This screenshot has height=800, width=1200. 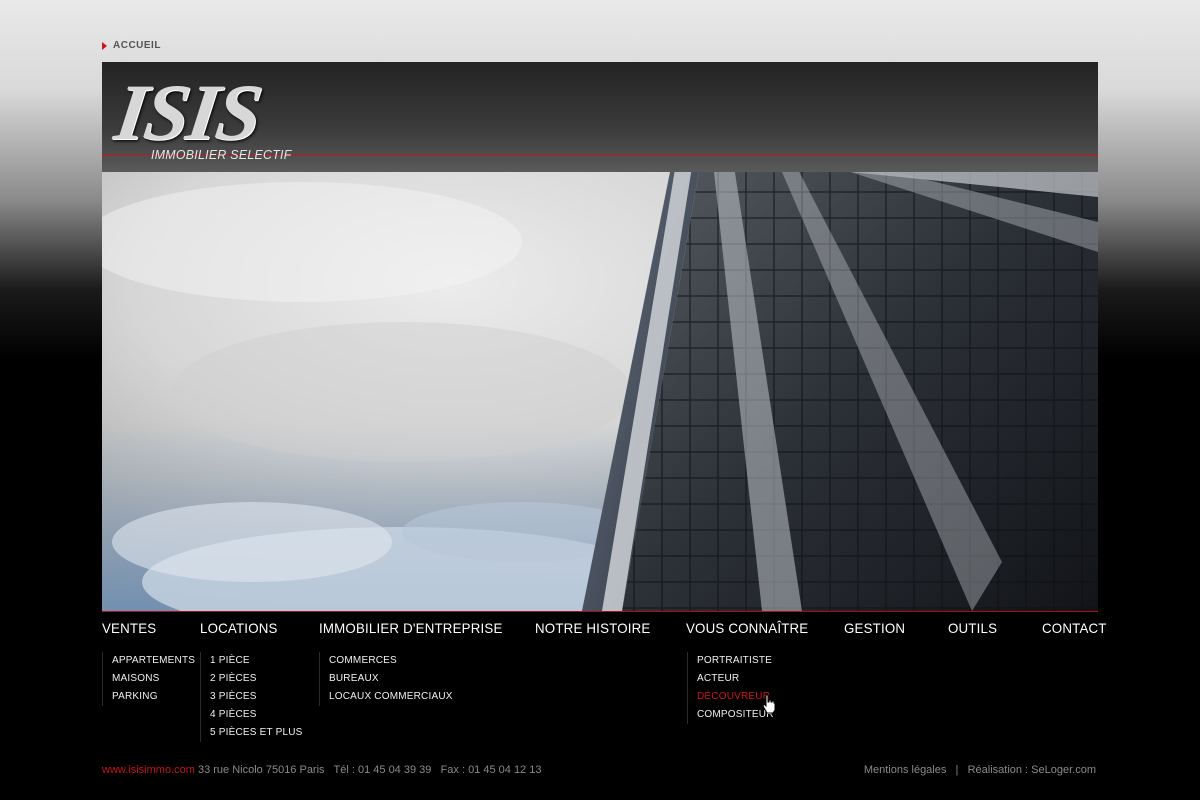 I want to click on submenu-item-maisons: MAISONS, so click(x=153, y=679).